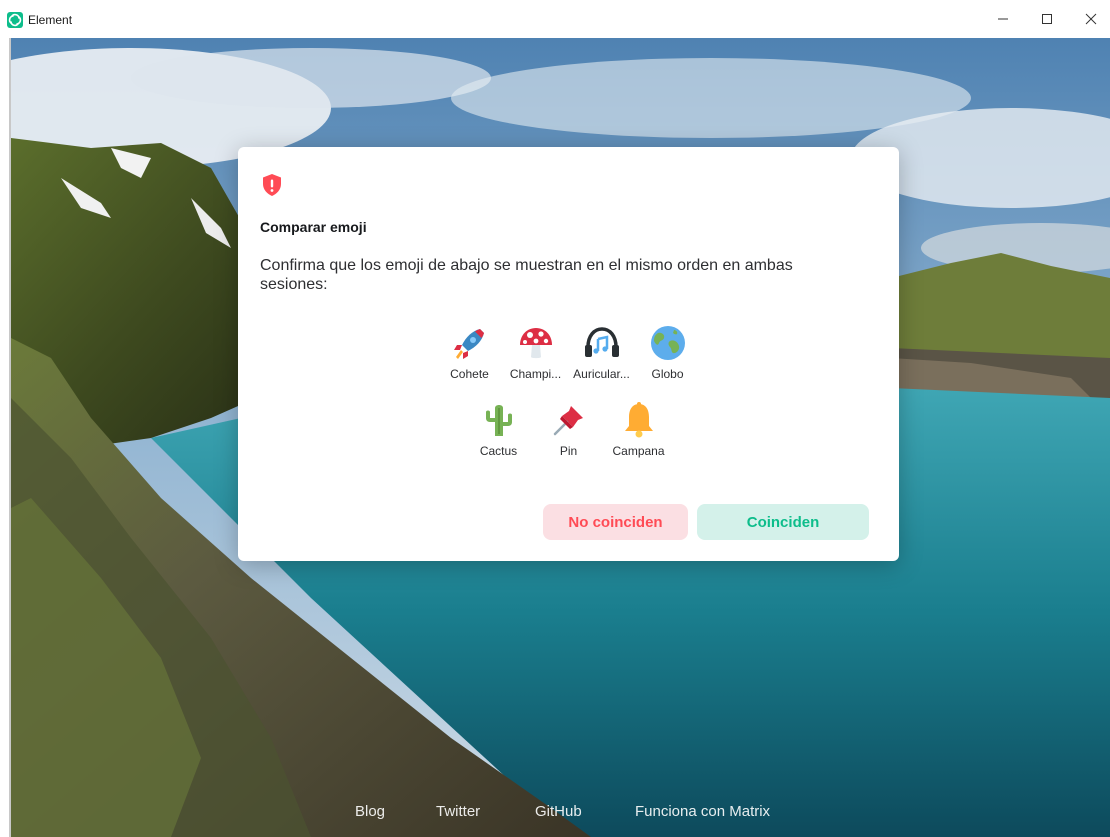  I want to click on footer-link-twitter: Twitter, so click(458, 811).